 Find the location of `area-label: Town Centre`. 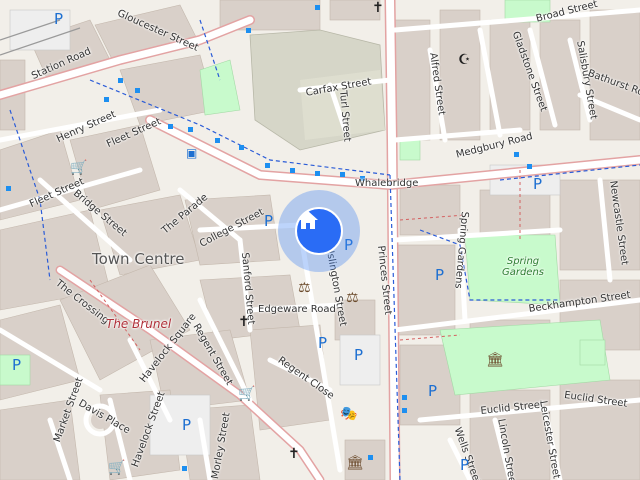

area-label: Town Centre is located at coordinates (138, 259).